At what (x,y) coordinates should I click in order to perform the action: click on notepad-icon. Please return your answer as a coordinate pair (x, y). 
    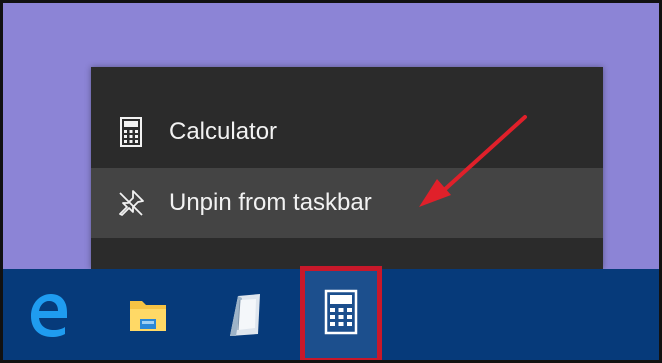
    Looking at the image, I should click on (244, 317).